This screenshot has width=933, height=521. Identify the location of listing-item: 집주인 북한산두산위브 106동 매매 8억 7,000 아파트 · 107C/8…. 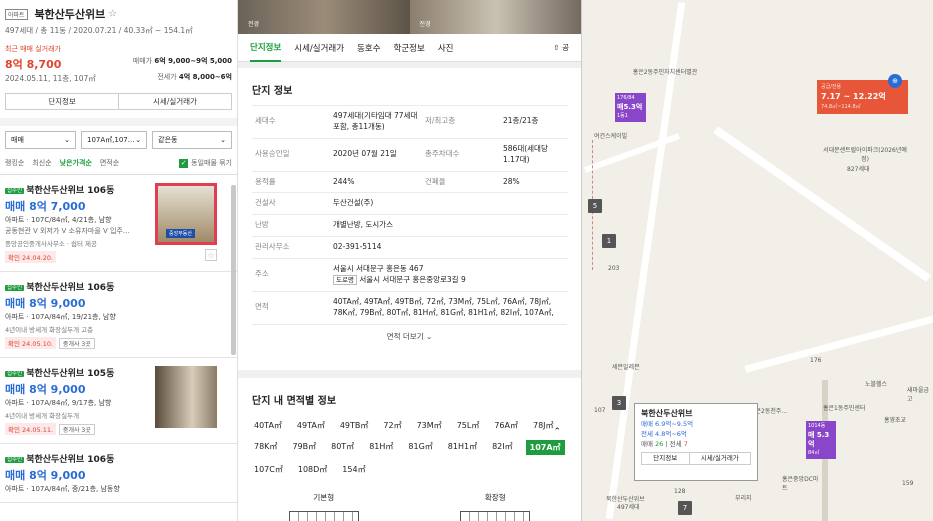
(118, 223).